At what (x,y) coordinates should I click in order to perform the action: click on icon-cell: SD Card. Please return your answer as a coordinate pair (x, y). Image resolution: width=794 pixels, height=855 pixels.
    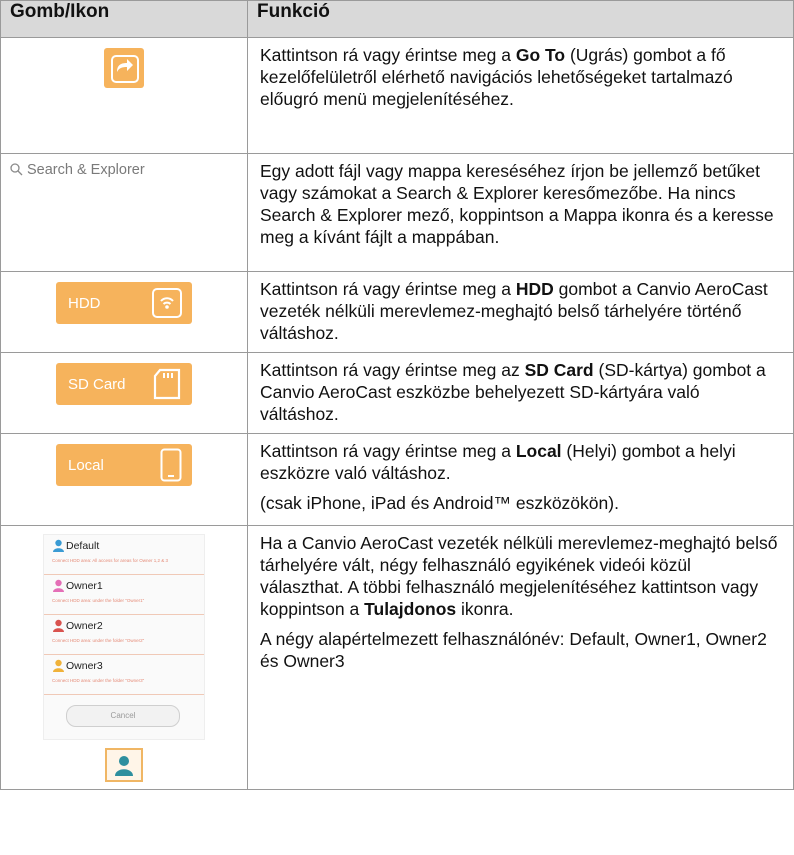
    Looking at the image, I should click on (124, 393).